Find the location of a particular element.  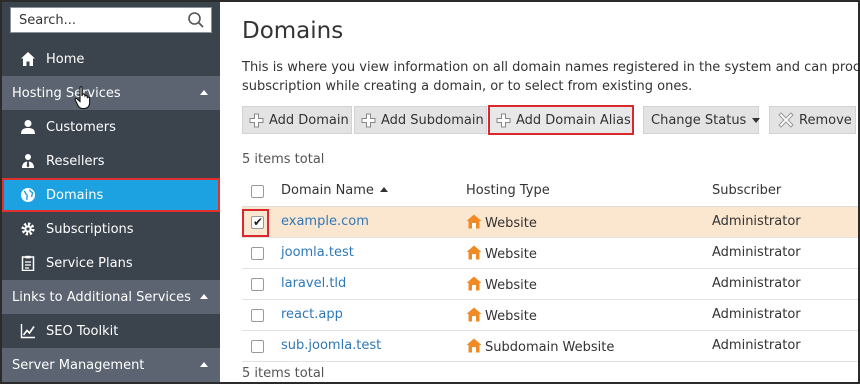

sidebar-item-label: SEO Toolkit is located at coordinates (82, 331).